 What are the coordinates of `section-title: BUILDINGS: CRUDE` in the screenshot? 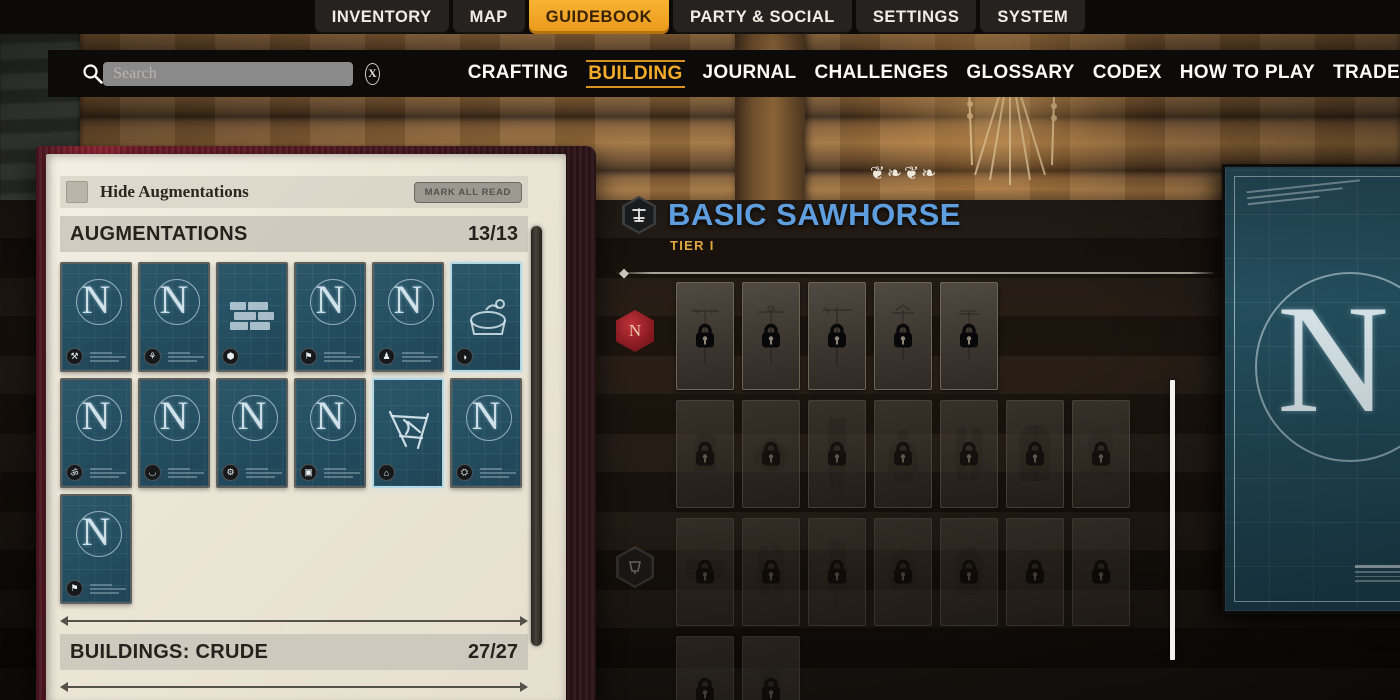 It's located at (169, 651).